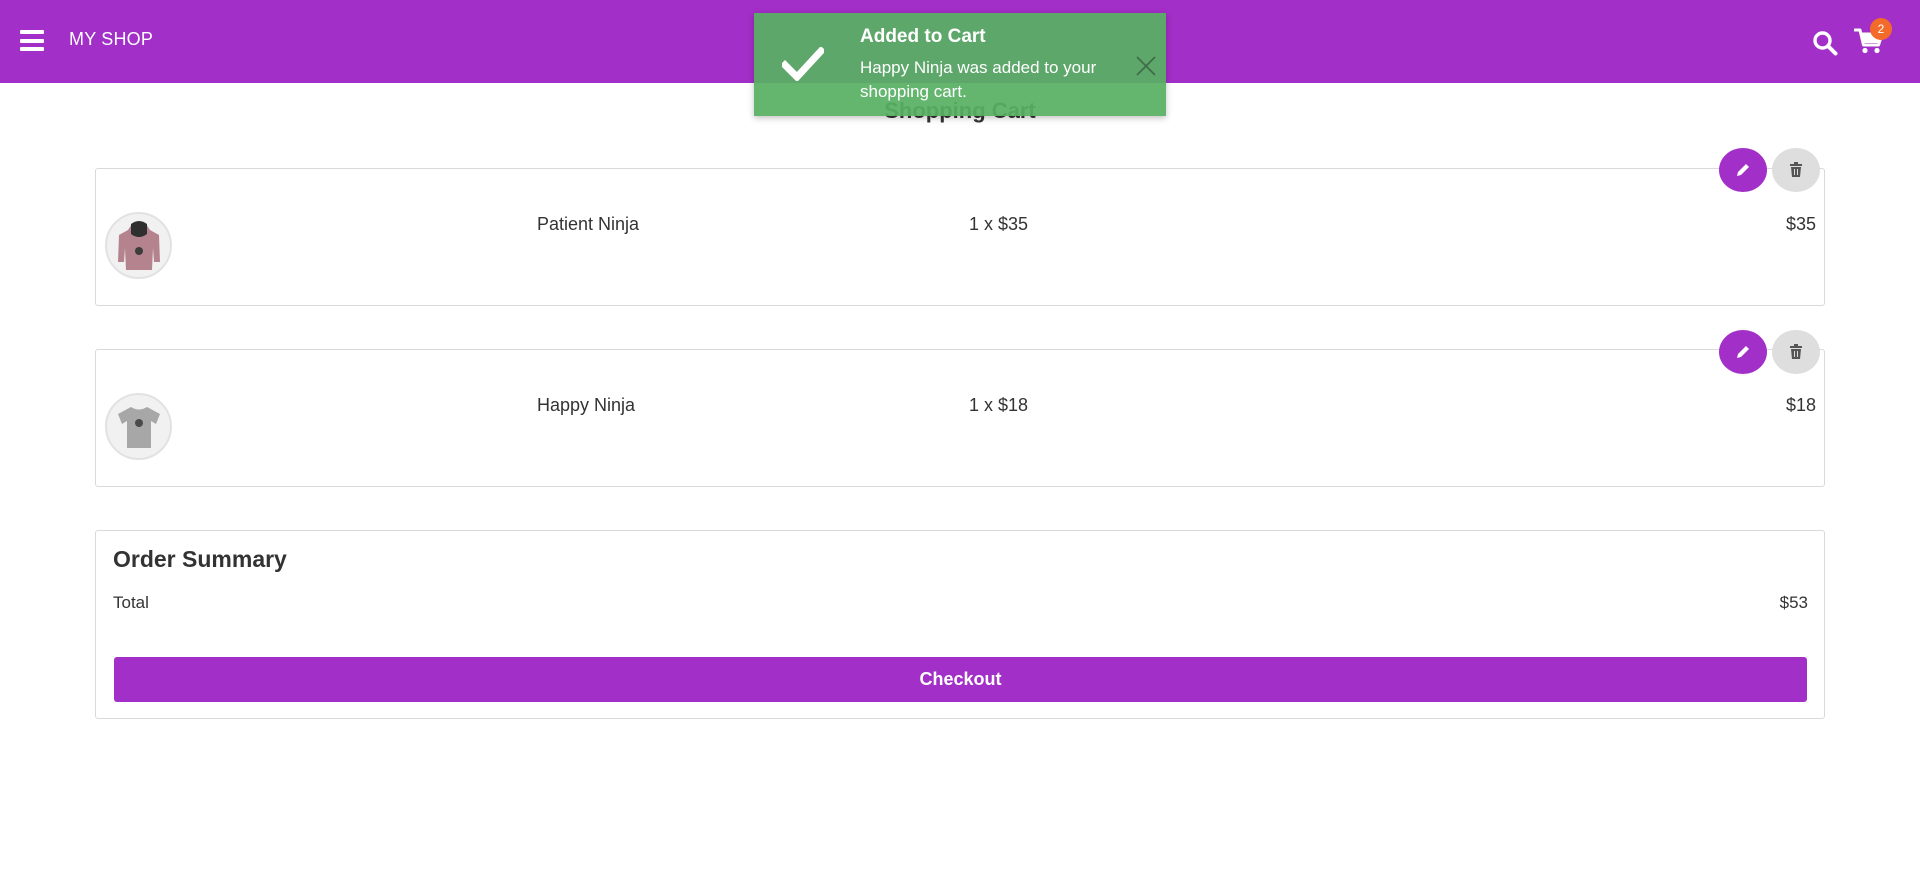 The width and height of the screenshot is (1920, 888). I want to click on item-quantity-price: 1 x $35, so click(999, 224).